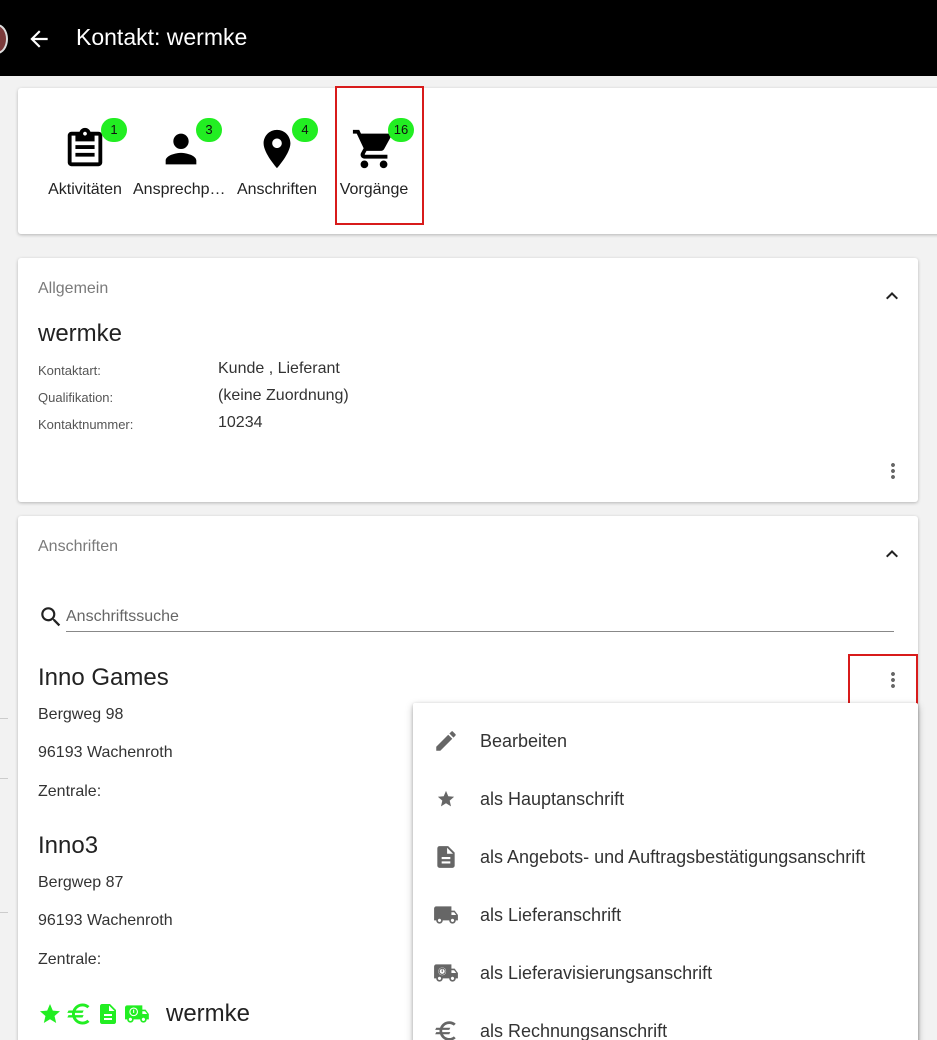  Describe the element at coordinates (446, 741) in the screenshot. I see `pencil-icon` at that location.